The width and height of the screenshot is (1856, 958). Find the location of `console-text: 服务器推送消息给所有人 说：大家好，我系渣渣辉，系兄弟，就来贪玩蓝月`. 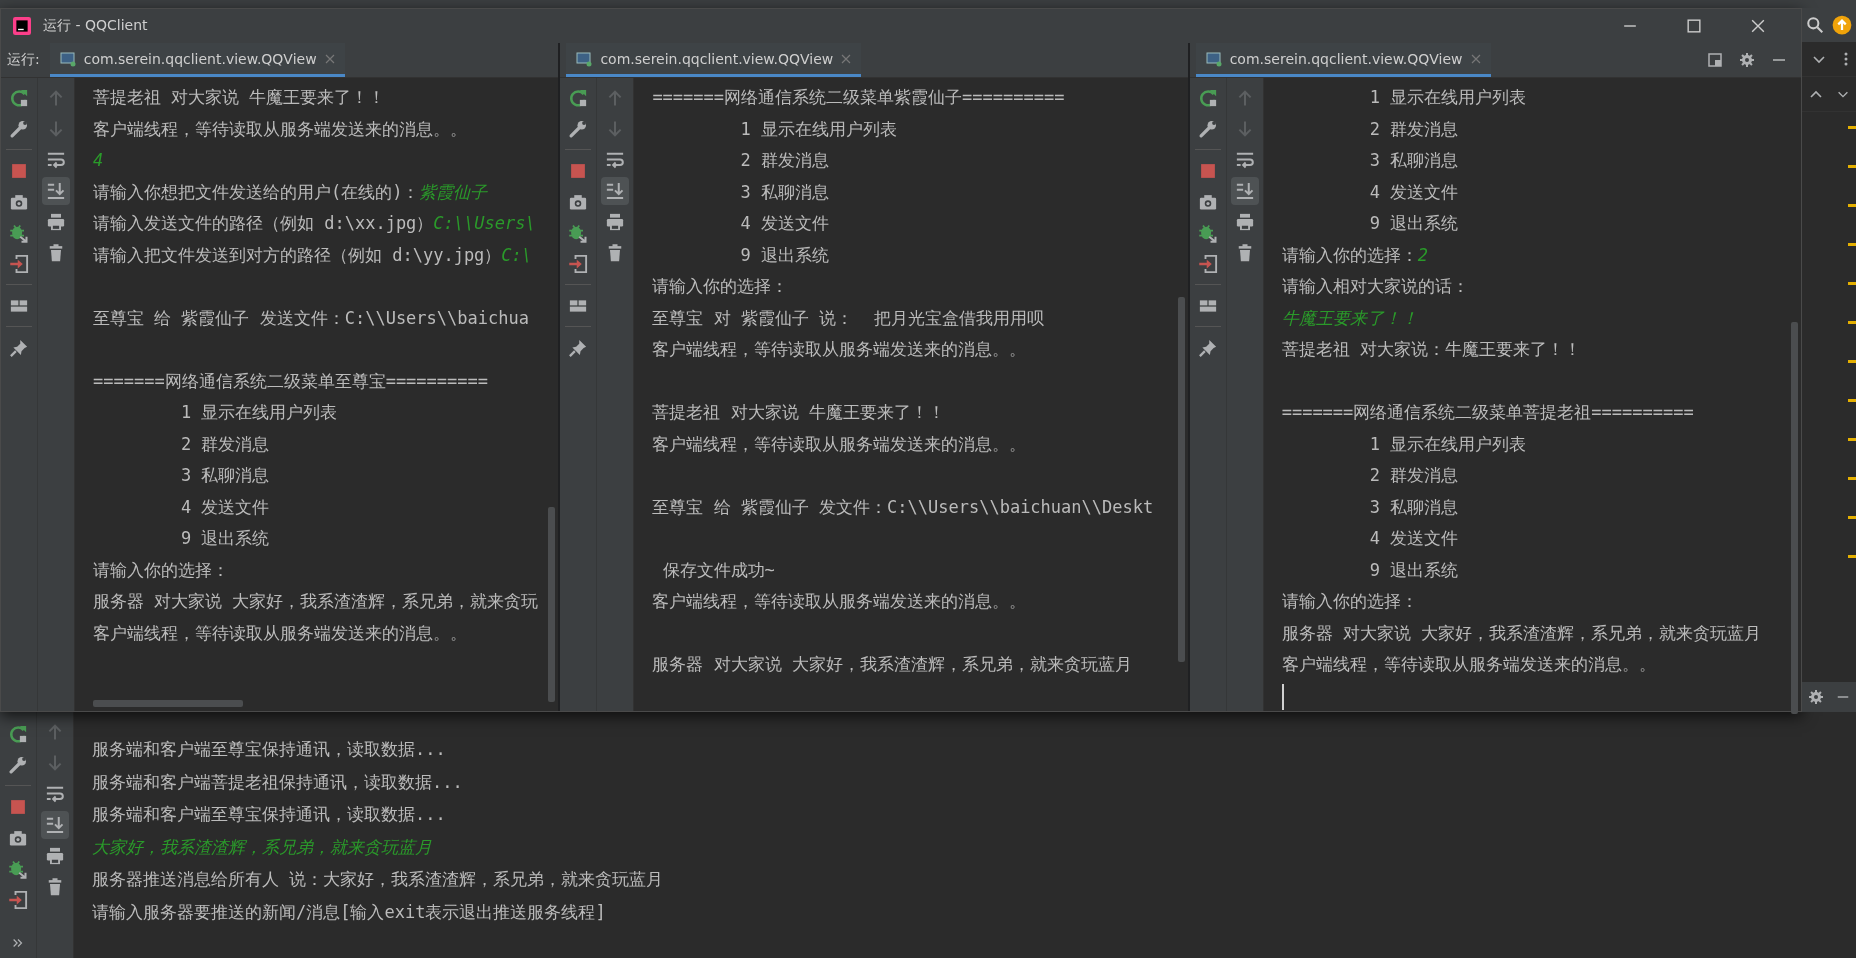

console-text: 服务器推送消息给所有人 说：大家好，我系渣渣辉，系兄弟，就来贪玩蓝月 is located at coordinates (378, 879).